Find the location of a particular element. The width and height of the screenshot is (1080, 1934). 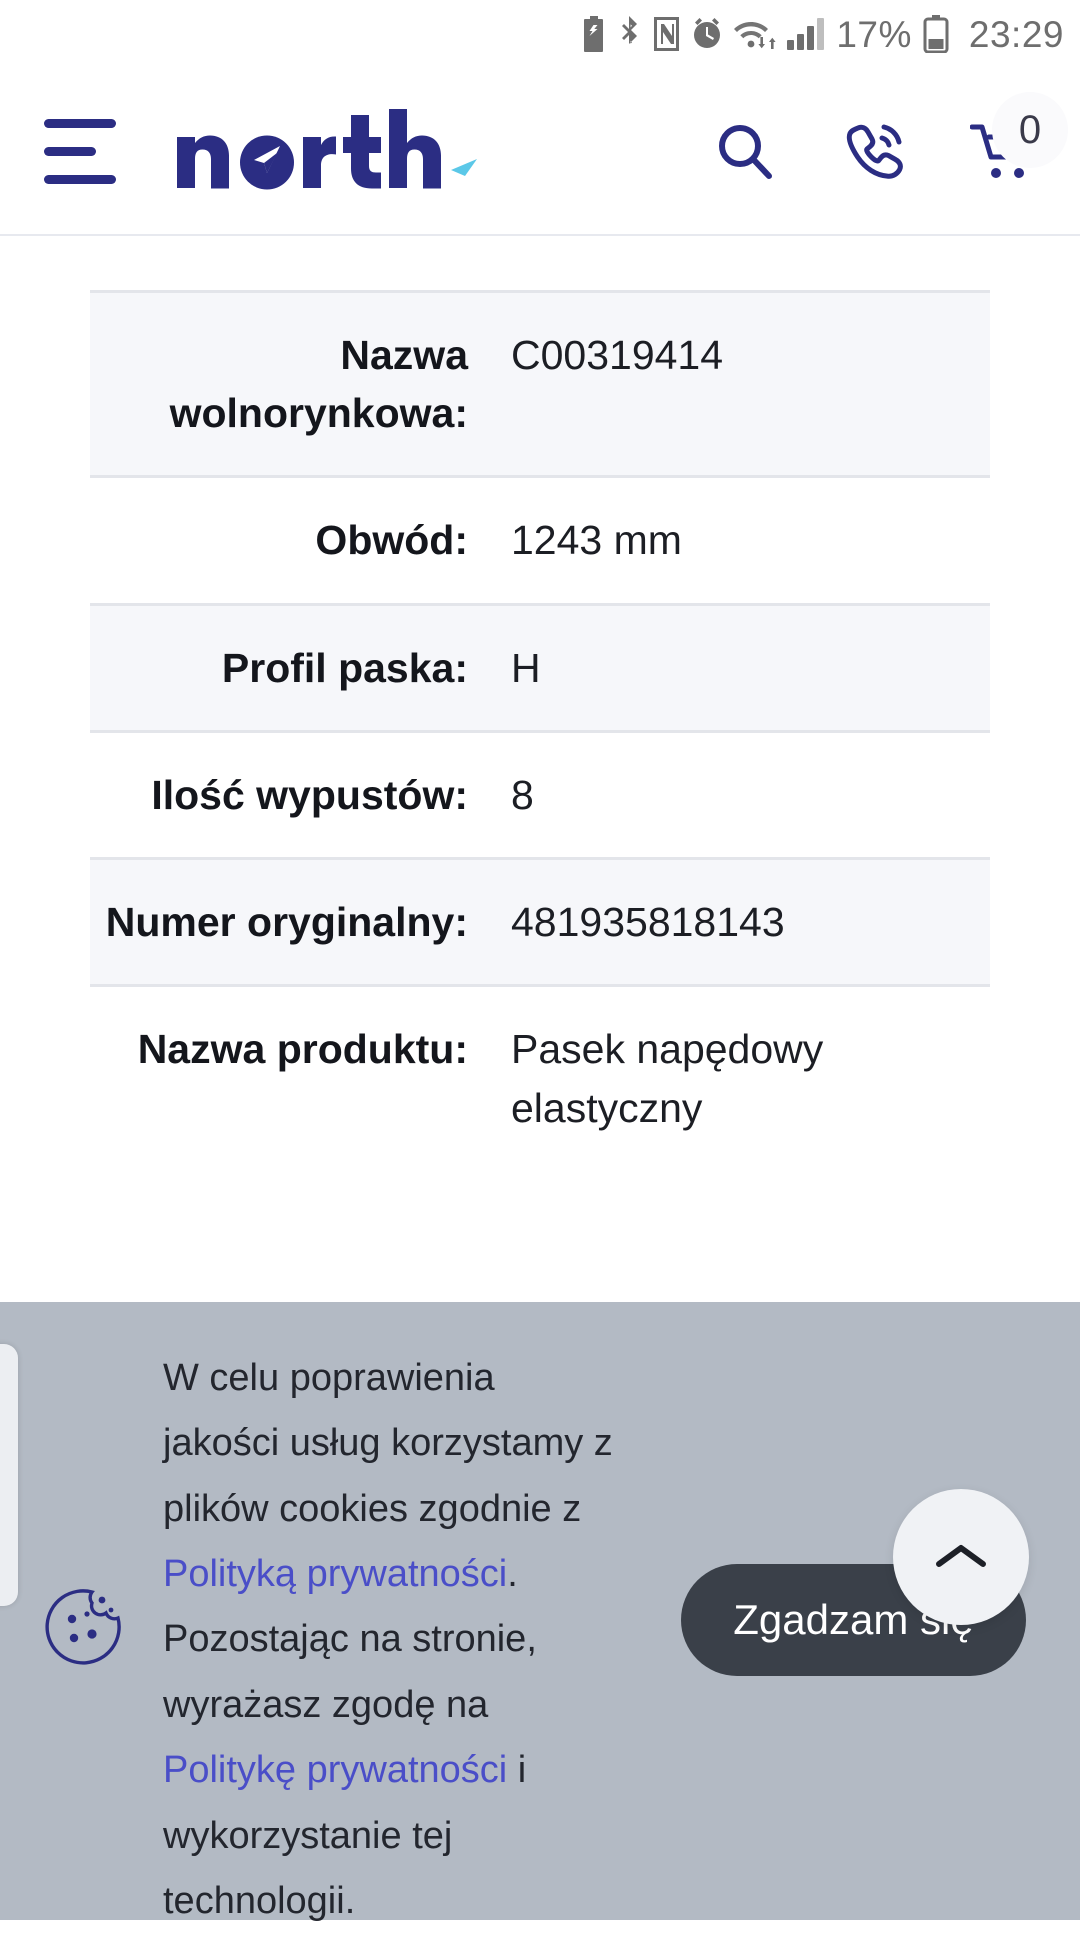

hamburger-menu-icon is located at coordinates (87, 151).